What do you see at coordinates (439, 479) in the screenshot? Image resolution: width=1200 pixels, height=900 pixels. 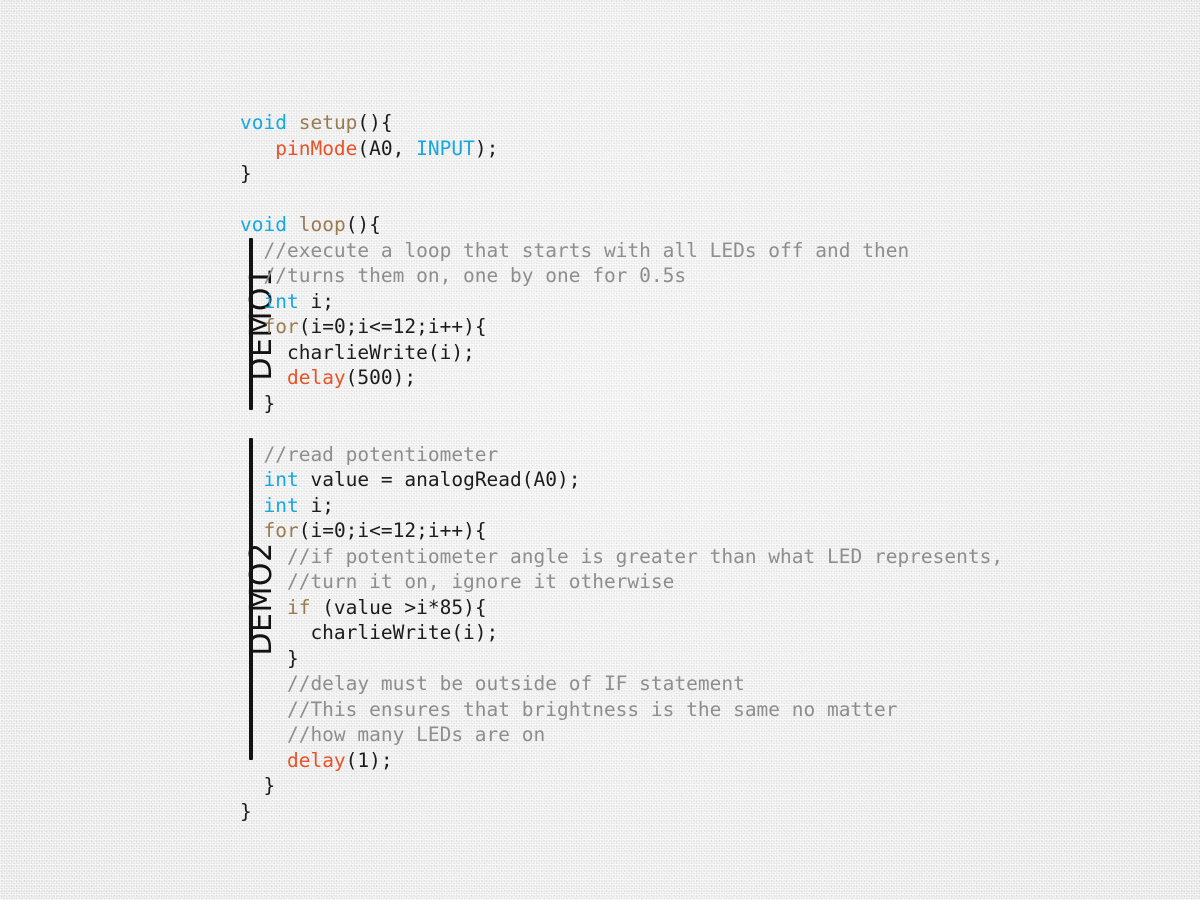 I see `code-token: value = analogRead(A0);` at bounding box center [439, 479].